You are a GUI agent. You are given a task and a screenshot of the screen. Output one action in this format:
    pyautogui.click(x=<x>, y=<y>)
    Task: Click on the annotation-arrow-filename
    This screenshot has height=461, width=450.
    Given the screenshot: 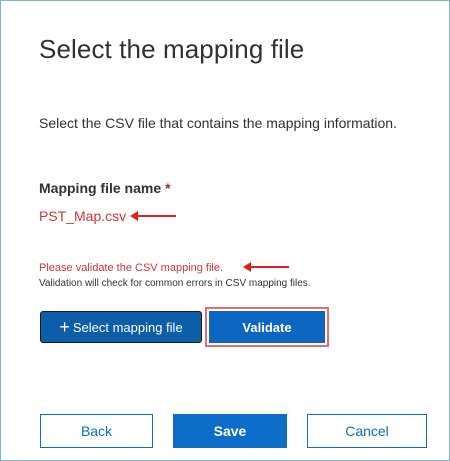 What is the action you would take?
    pyautogui.click(x=153, y=216)
    